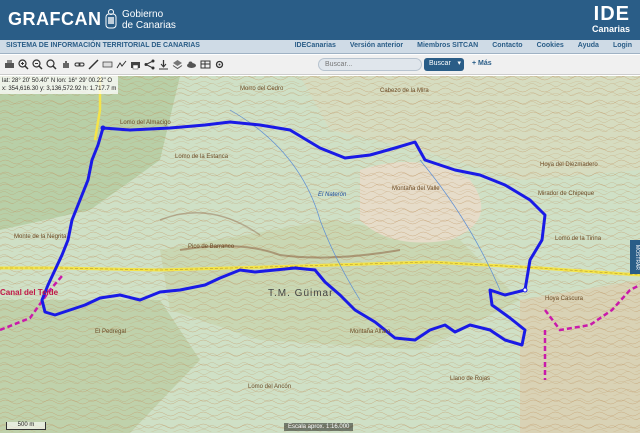  Describe the element at coordinates (440, 63) in the screenshot. I see `search-button-label: Buscar` at that location.